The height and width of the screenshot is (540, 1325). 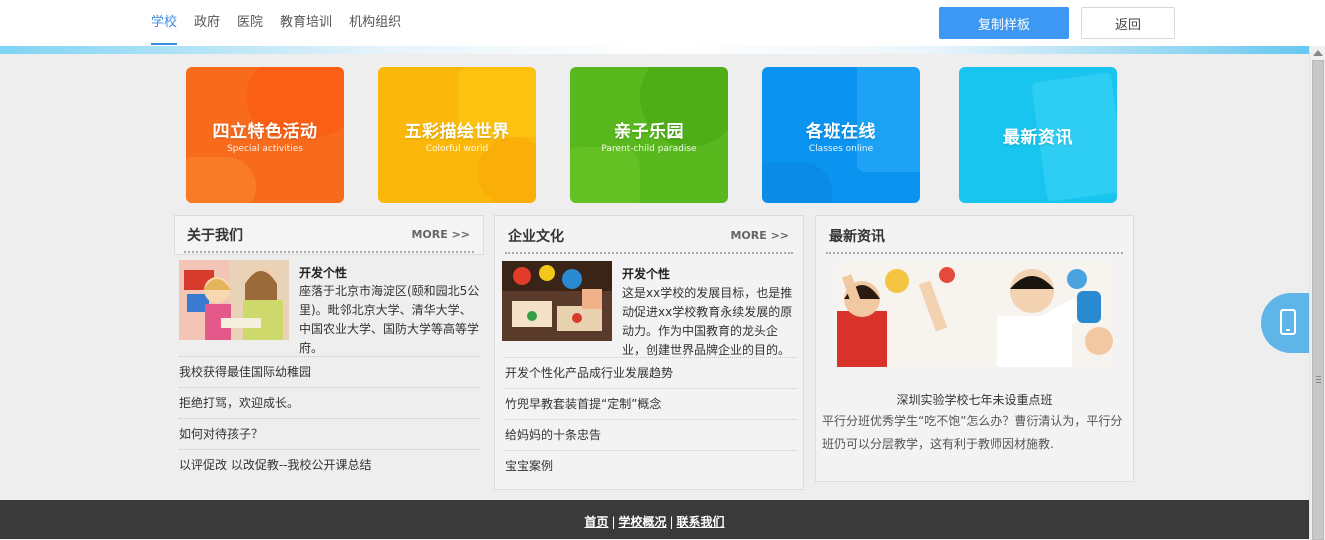 I want to click on tile-classes-online: 各班在线 Classes online, so click(x=841, y=135).